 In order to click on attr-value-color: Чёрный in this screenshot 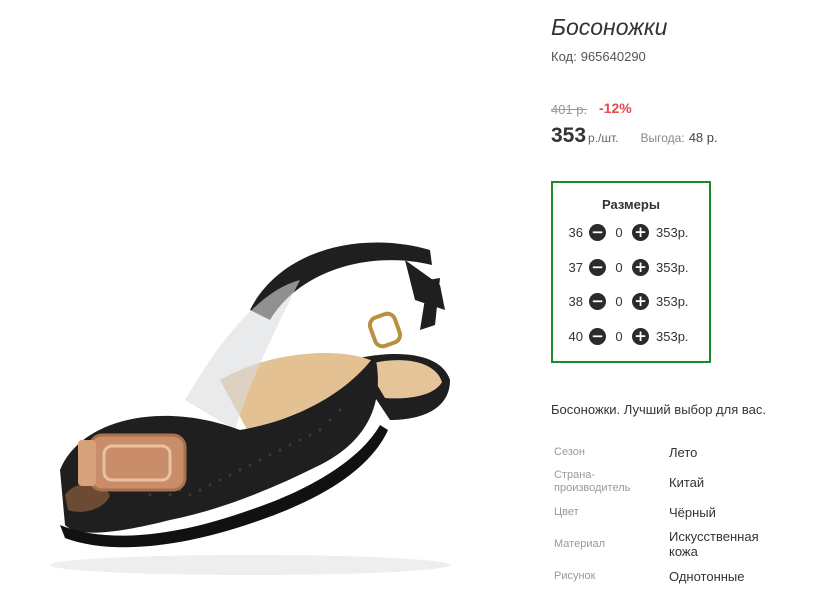, I will do `click(692, 512)`.